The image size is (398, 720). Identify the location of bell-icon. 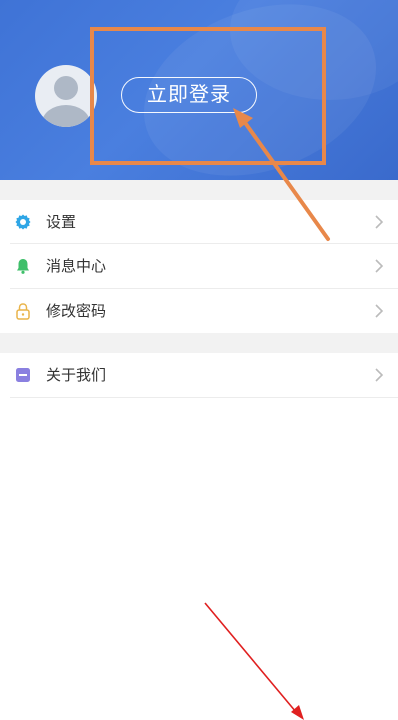
(23, 266).